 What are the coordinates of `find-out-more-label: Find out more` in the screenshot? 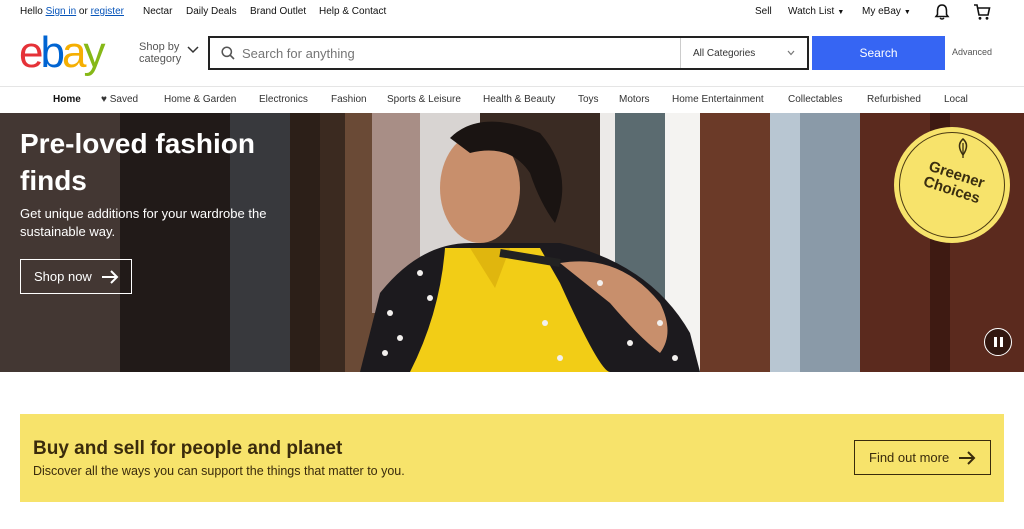 It's located at (909, 457).